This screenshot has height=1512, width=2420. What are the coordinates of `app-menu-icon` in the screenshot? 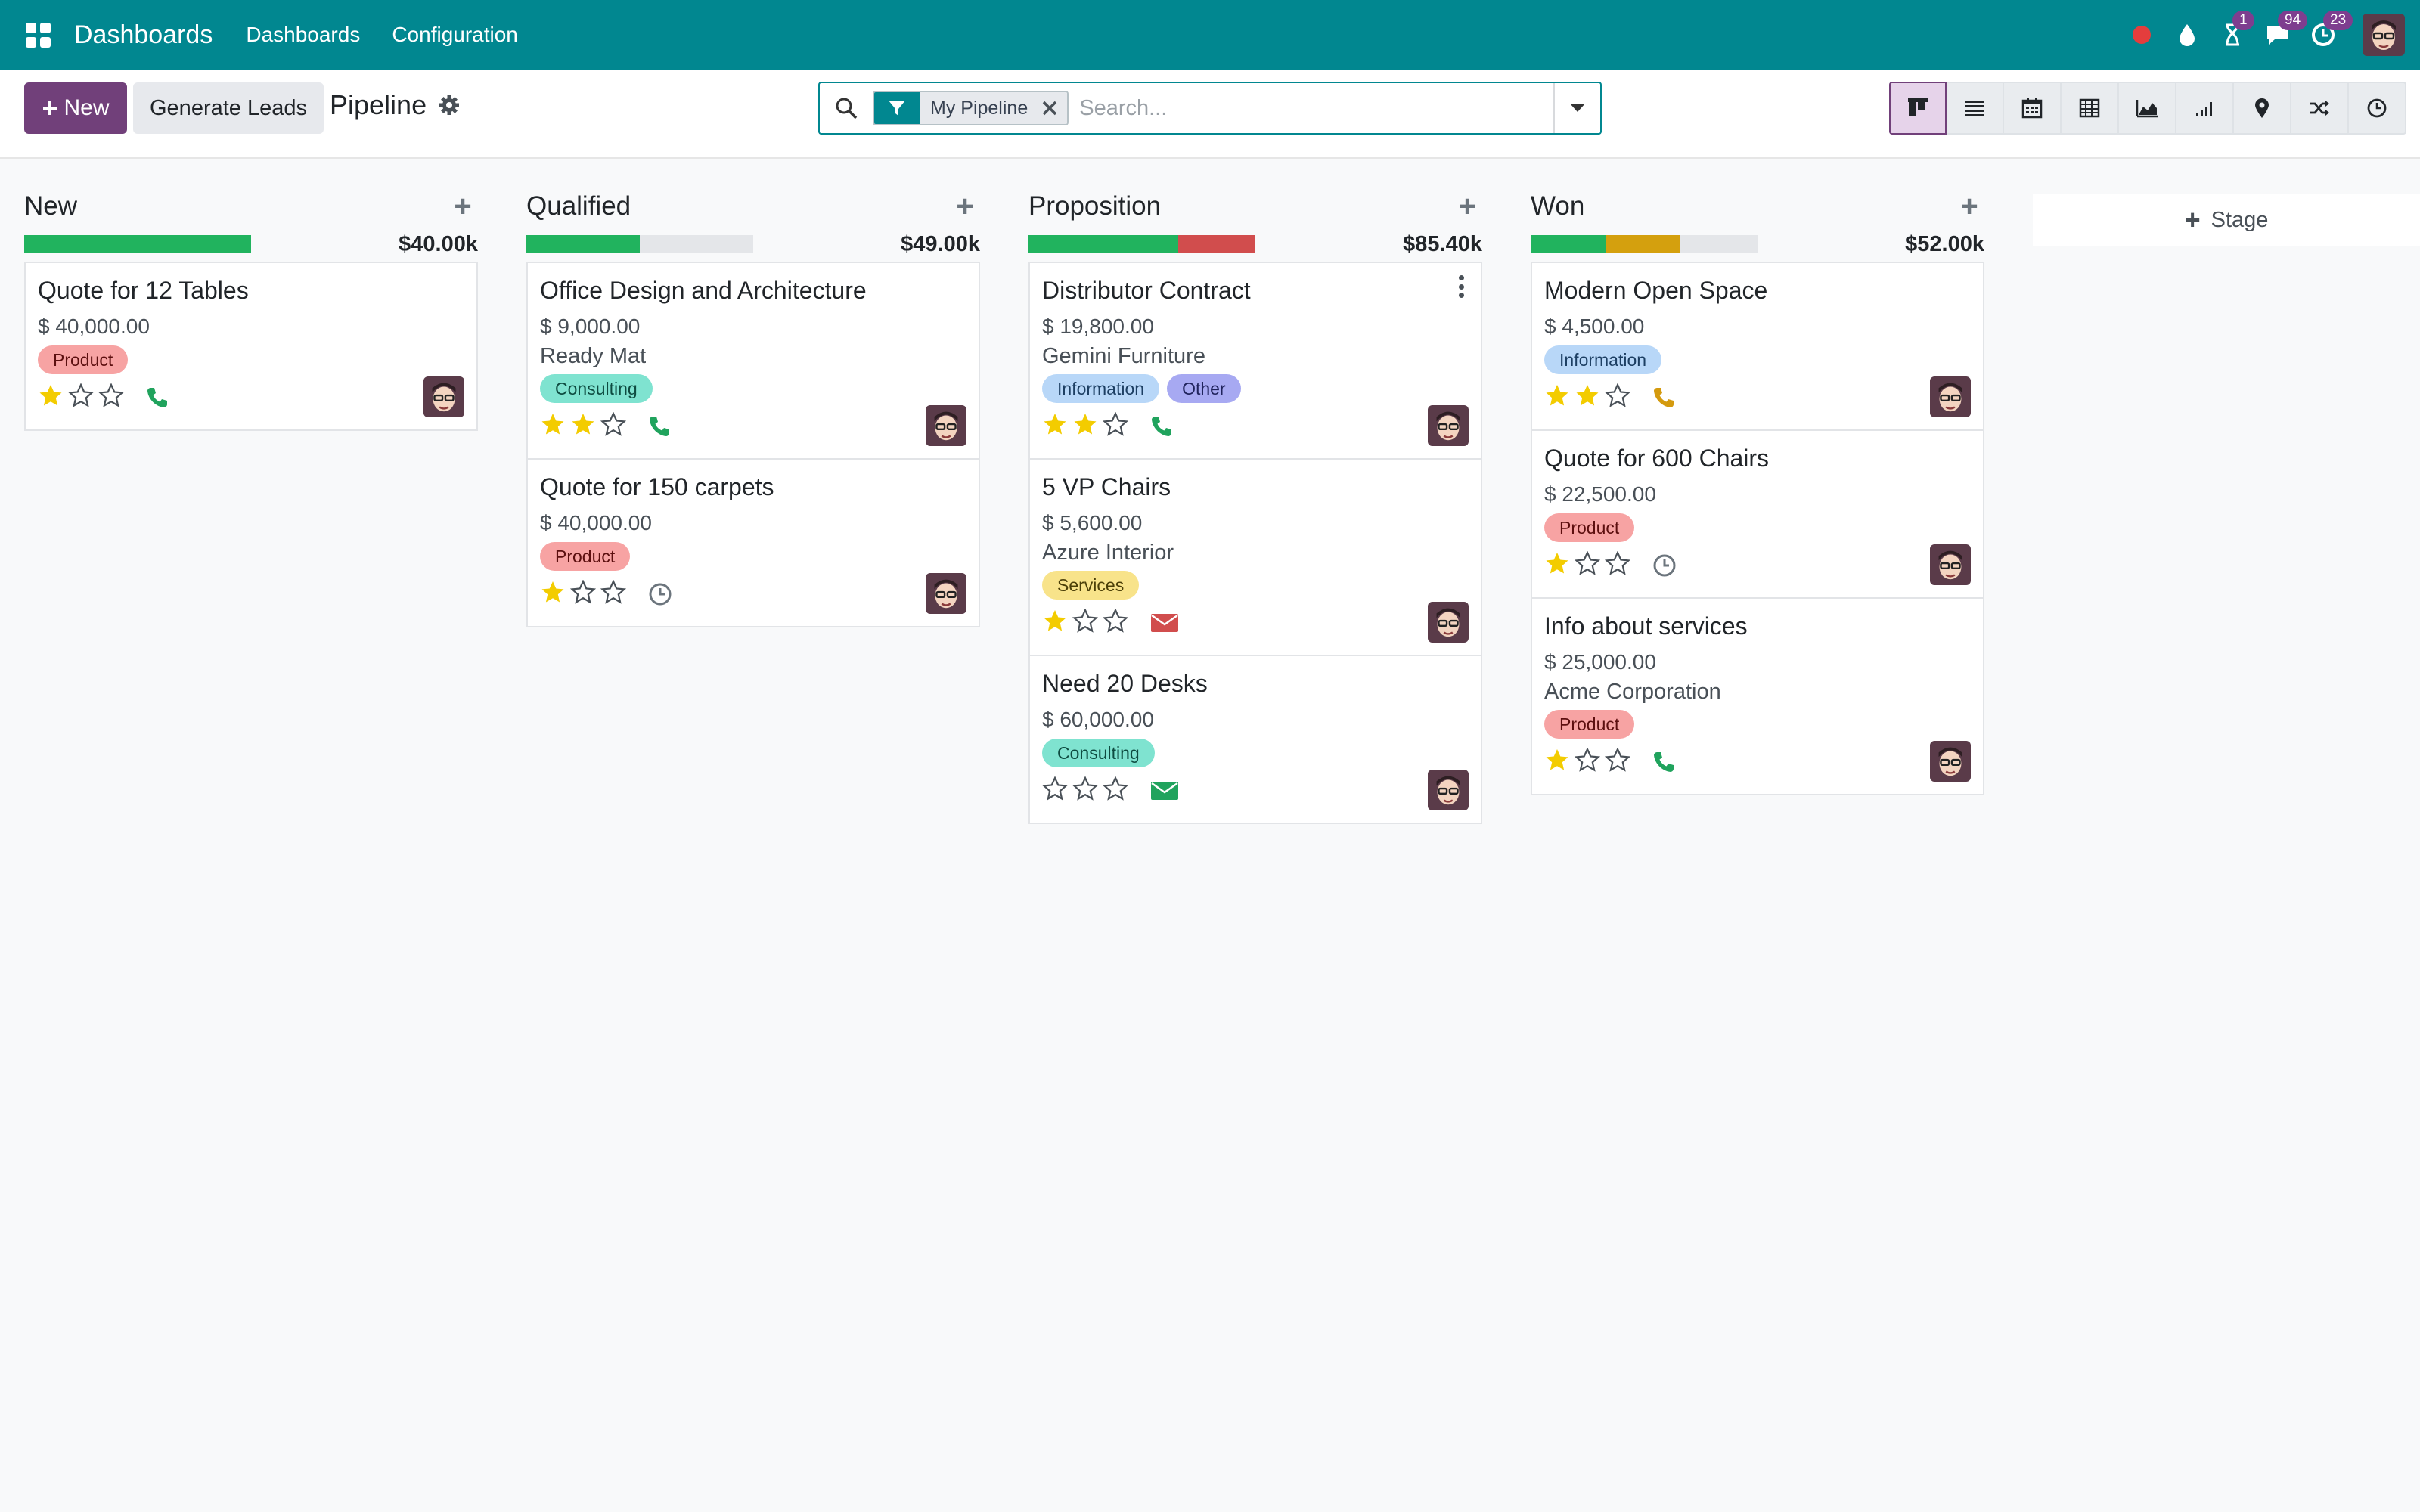 It's located at (37, 34).